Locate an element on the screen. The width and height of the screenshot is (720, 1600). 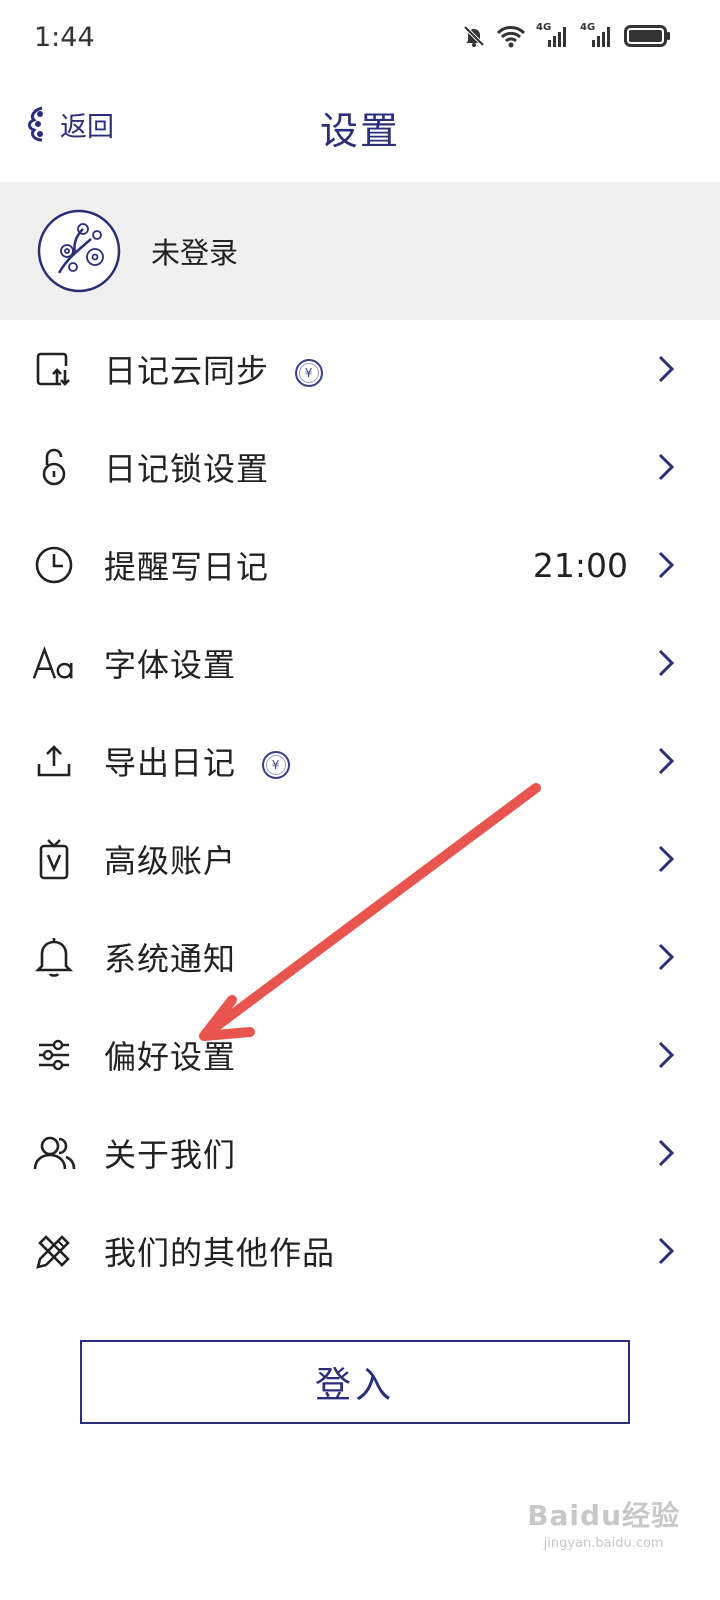
menu-item-preferences: 偏好设置 is located at coordinates (360, 1055).